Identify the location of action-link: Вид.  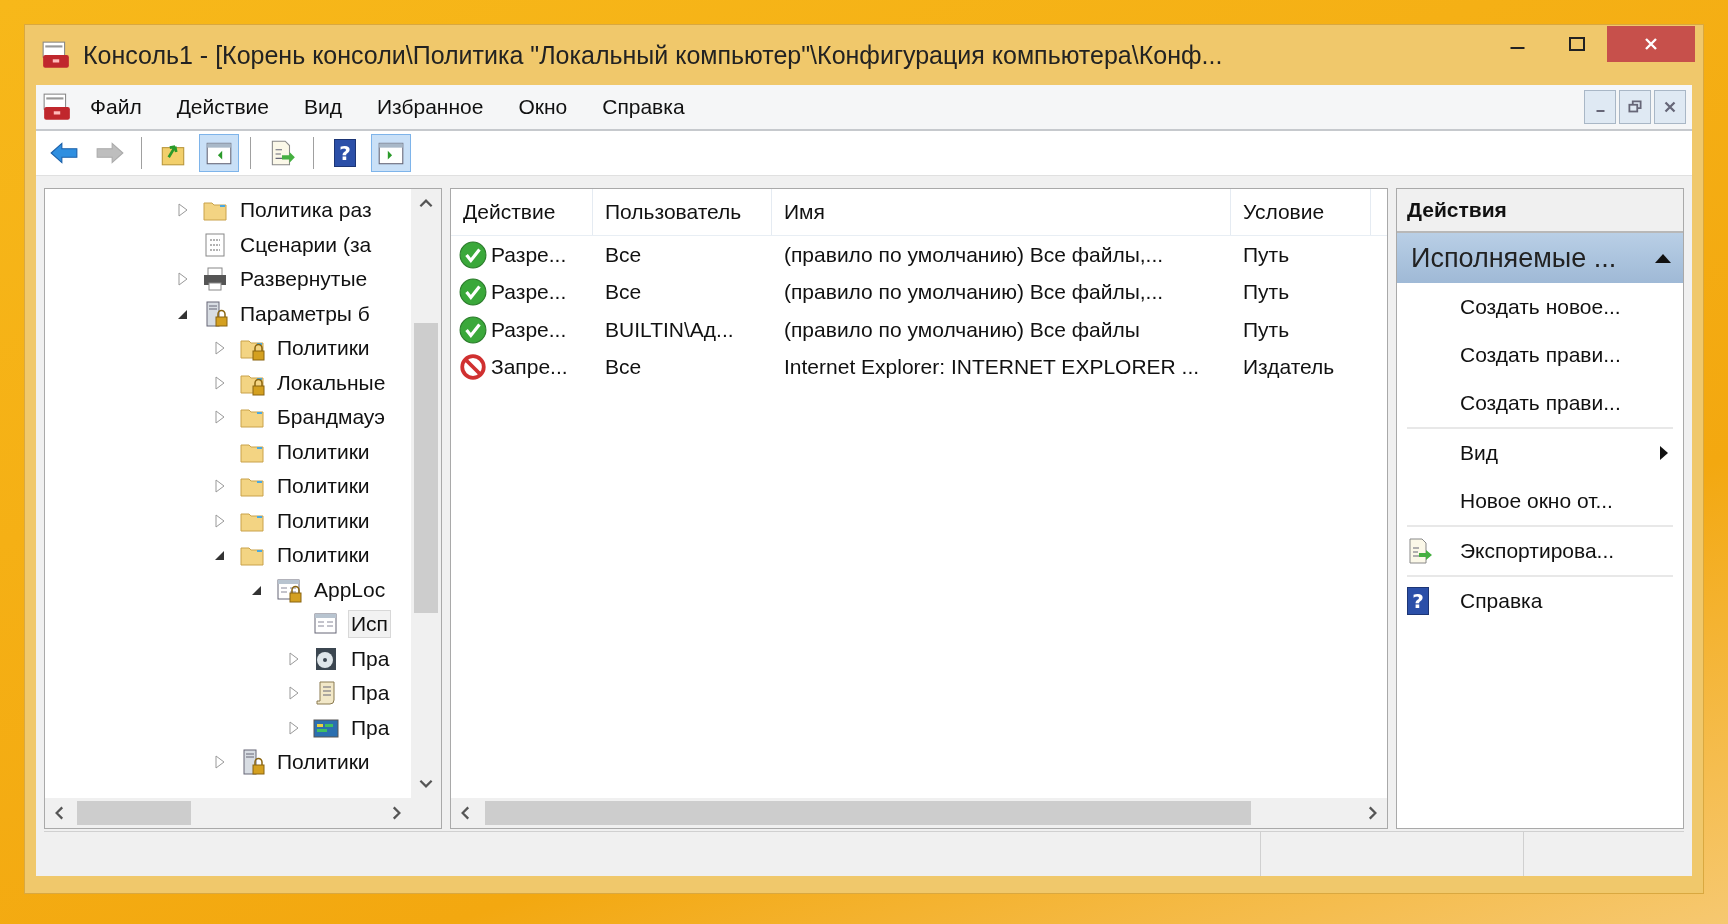
(1479, 453).